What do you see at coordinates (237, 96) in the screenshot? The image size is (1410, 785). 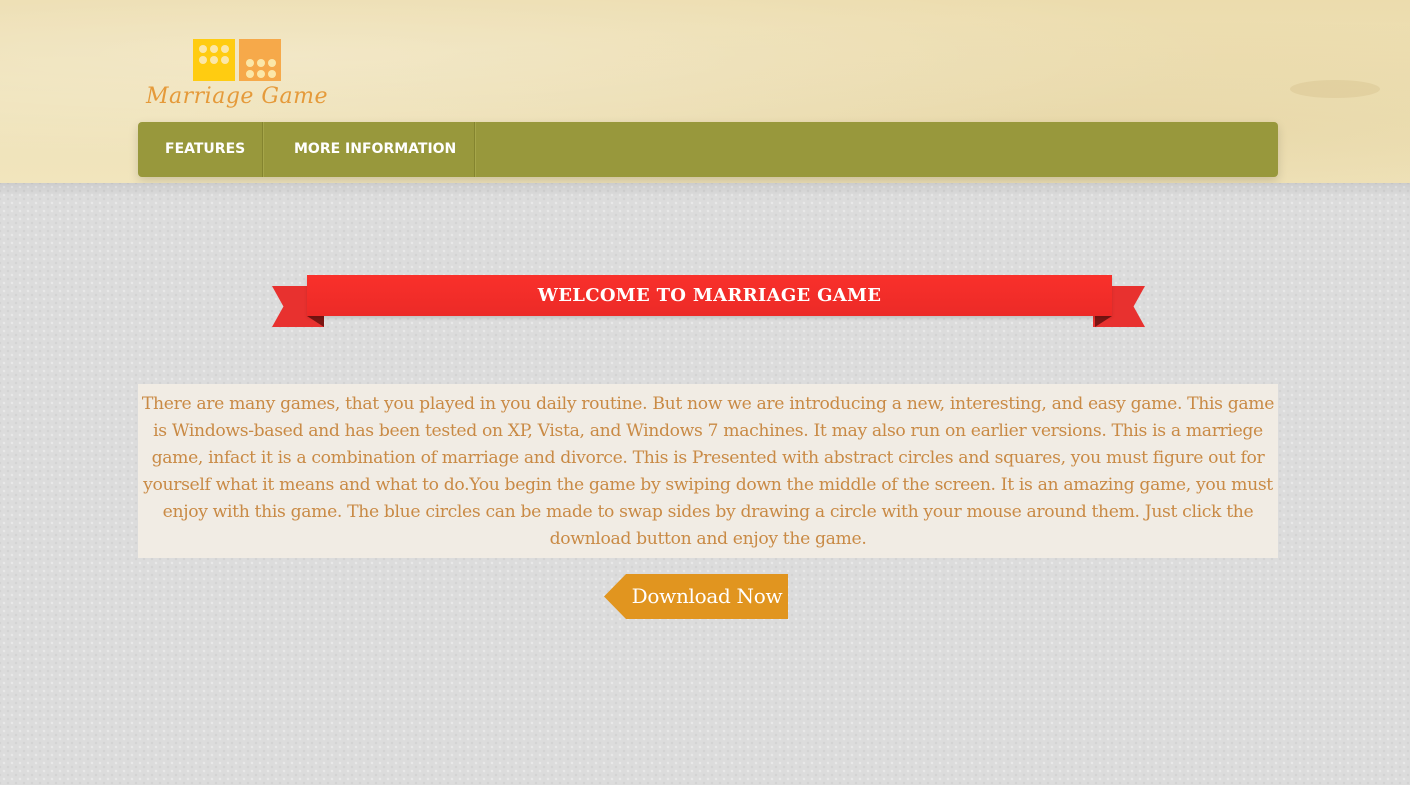 I see `logo-text: Marriage Game` at bounding box center [237, 96].